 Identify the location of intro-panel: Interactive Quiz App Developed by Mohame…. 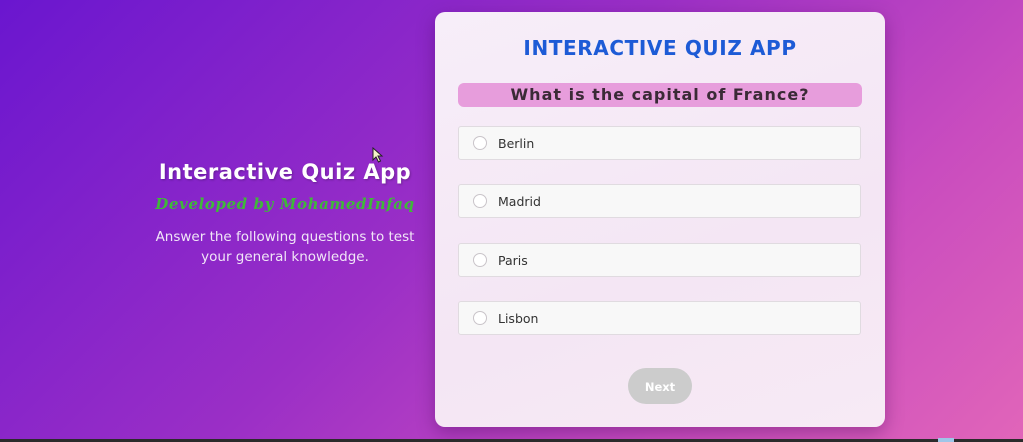
(285, 213).